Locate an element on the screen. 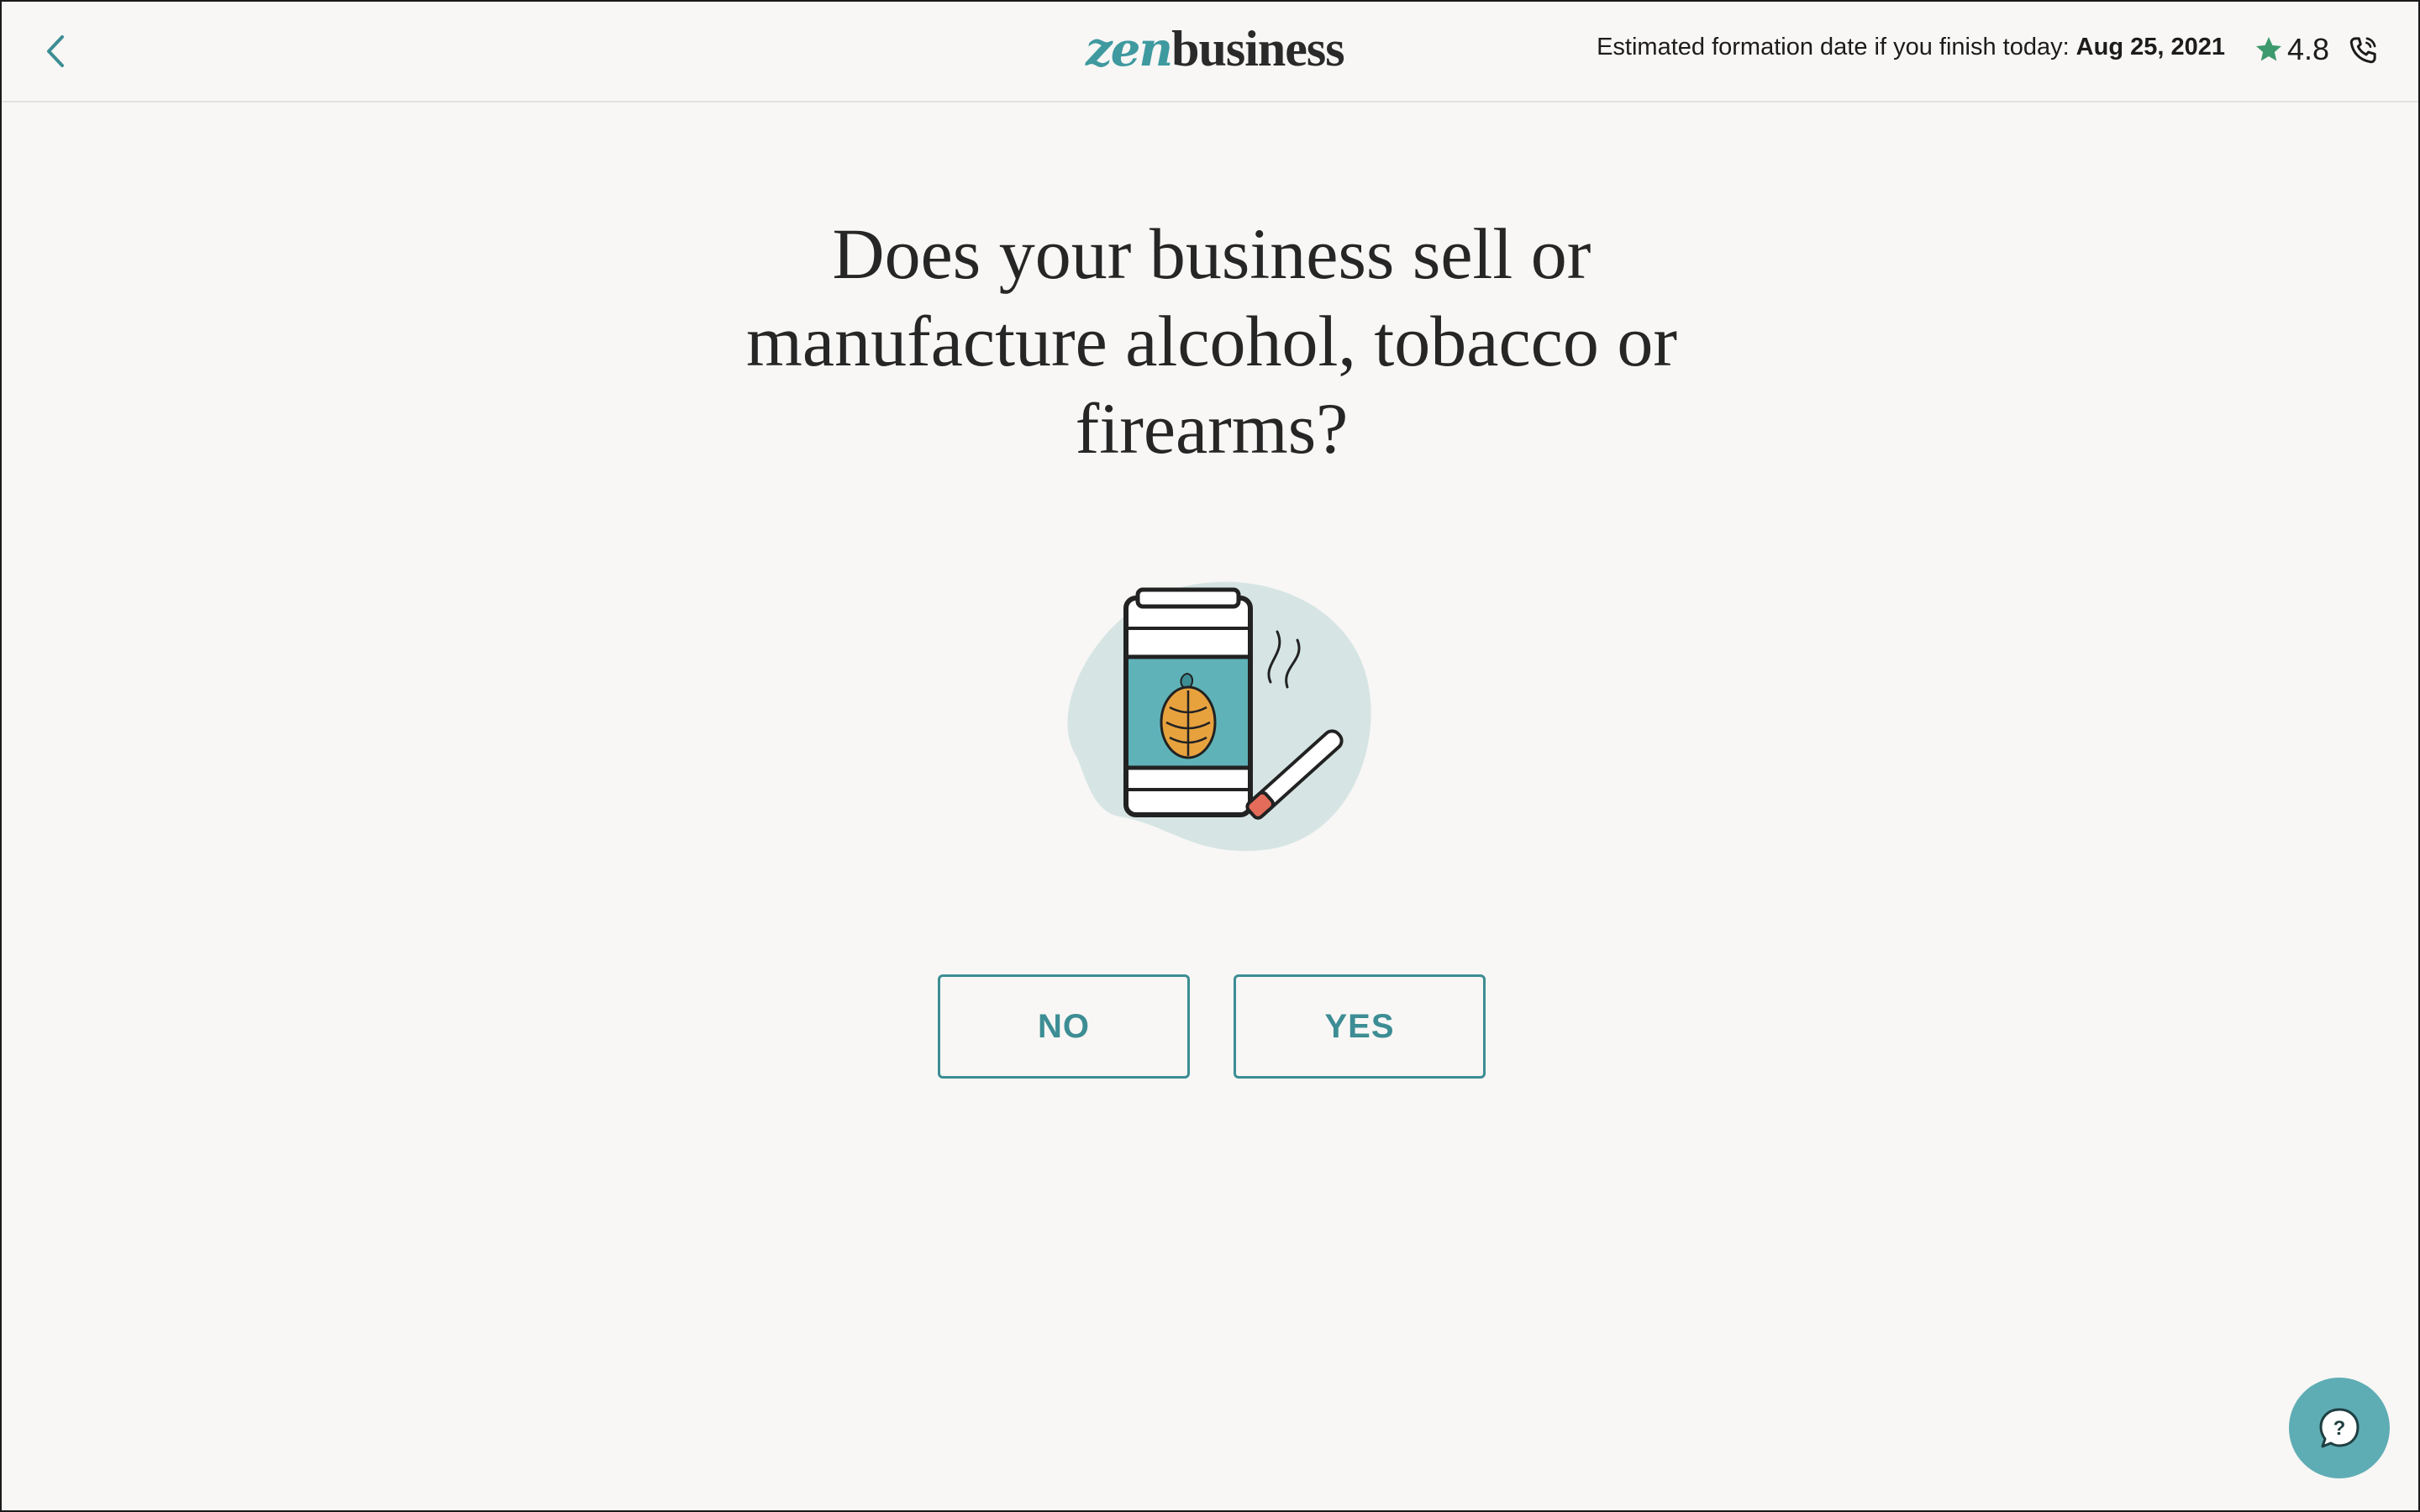 This screenshot has width=2420, height=1512. help-chat-button: ? is located at coordinates (2339, 1428).